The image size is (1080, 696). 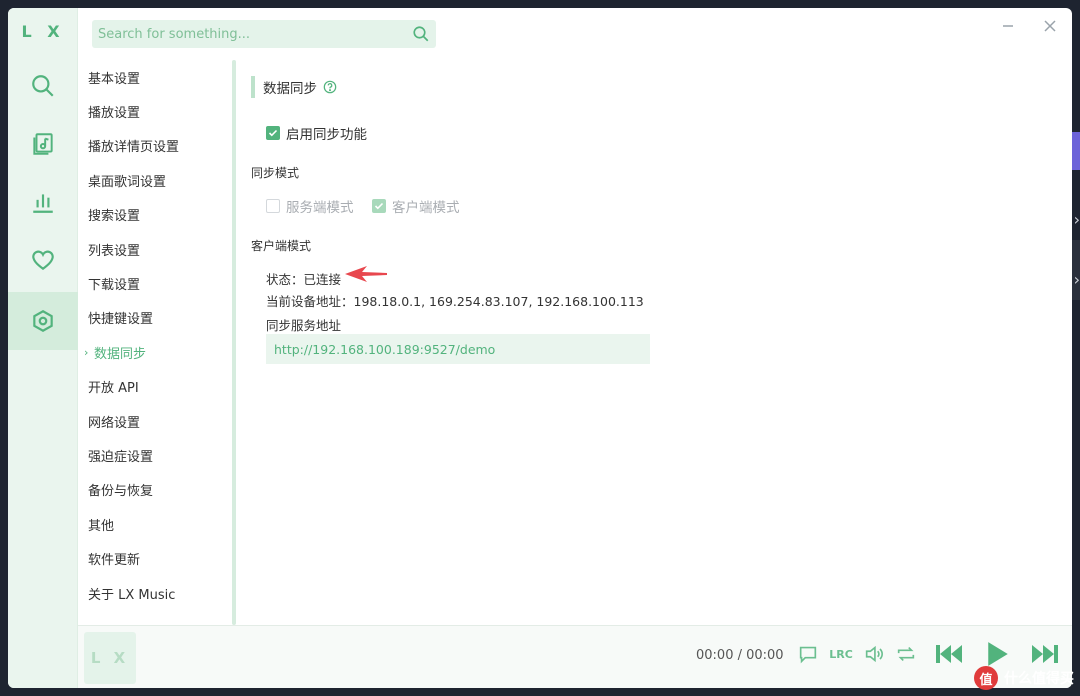 What do you see at coordinates (330, 87) in the screenshot?
I see `help-icon` at bounding box center [330, 87].